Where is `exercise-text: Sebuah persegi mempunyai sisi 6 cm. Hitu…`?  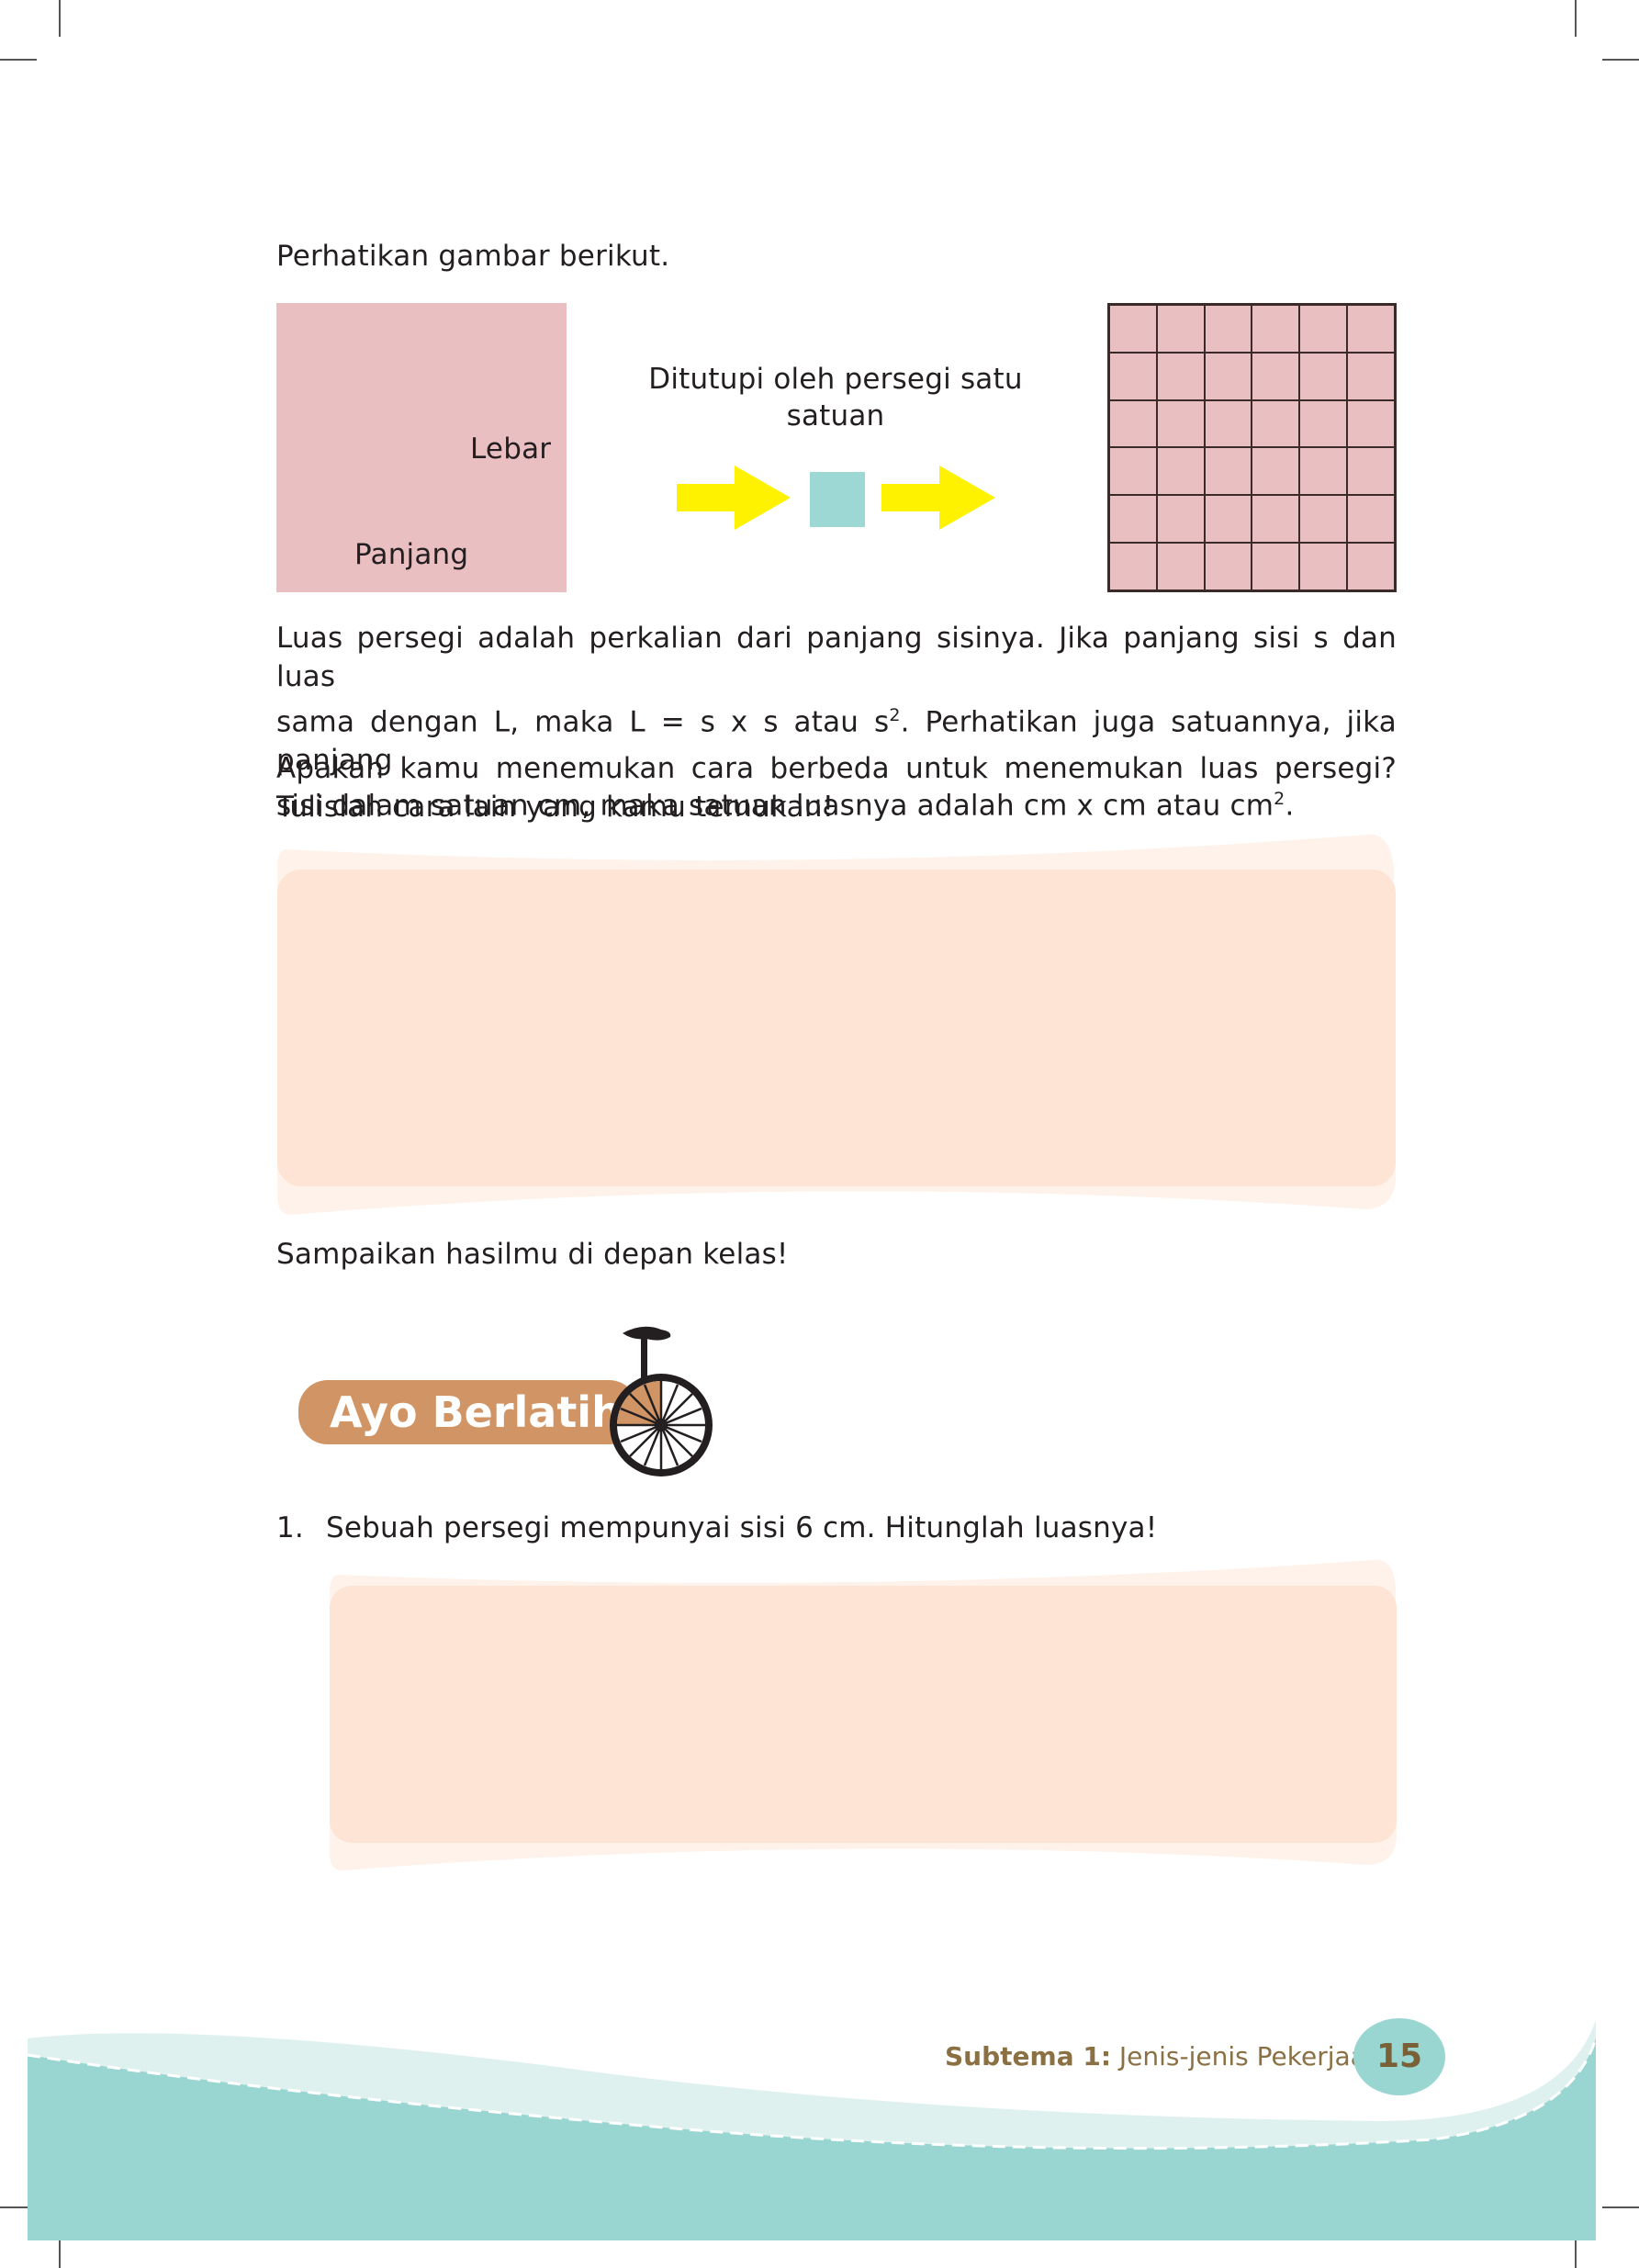
exercise-text: Sebuah persegi mempunyai sisi 6 cm. Hitu… is located at coordinates (742, 1528).